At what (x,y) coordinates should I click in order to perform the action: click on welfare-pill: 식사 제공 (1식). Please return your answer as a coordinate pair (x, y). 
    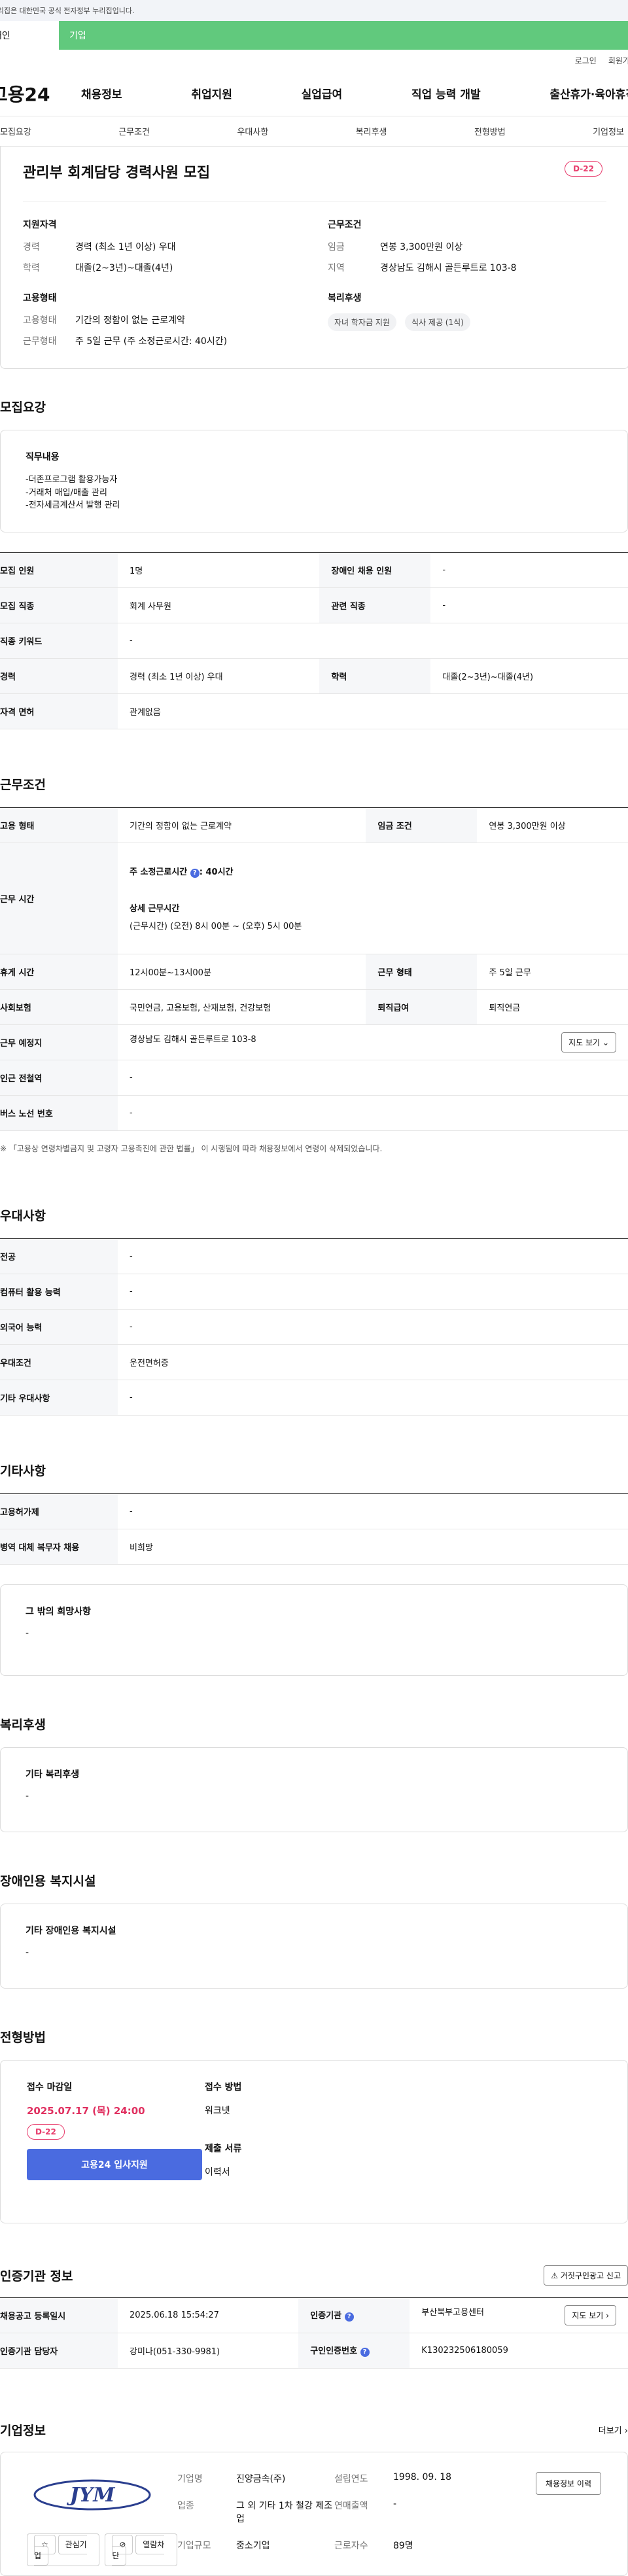
    Looking at the image, I should click on (438, 322).